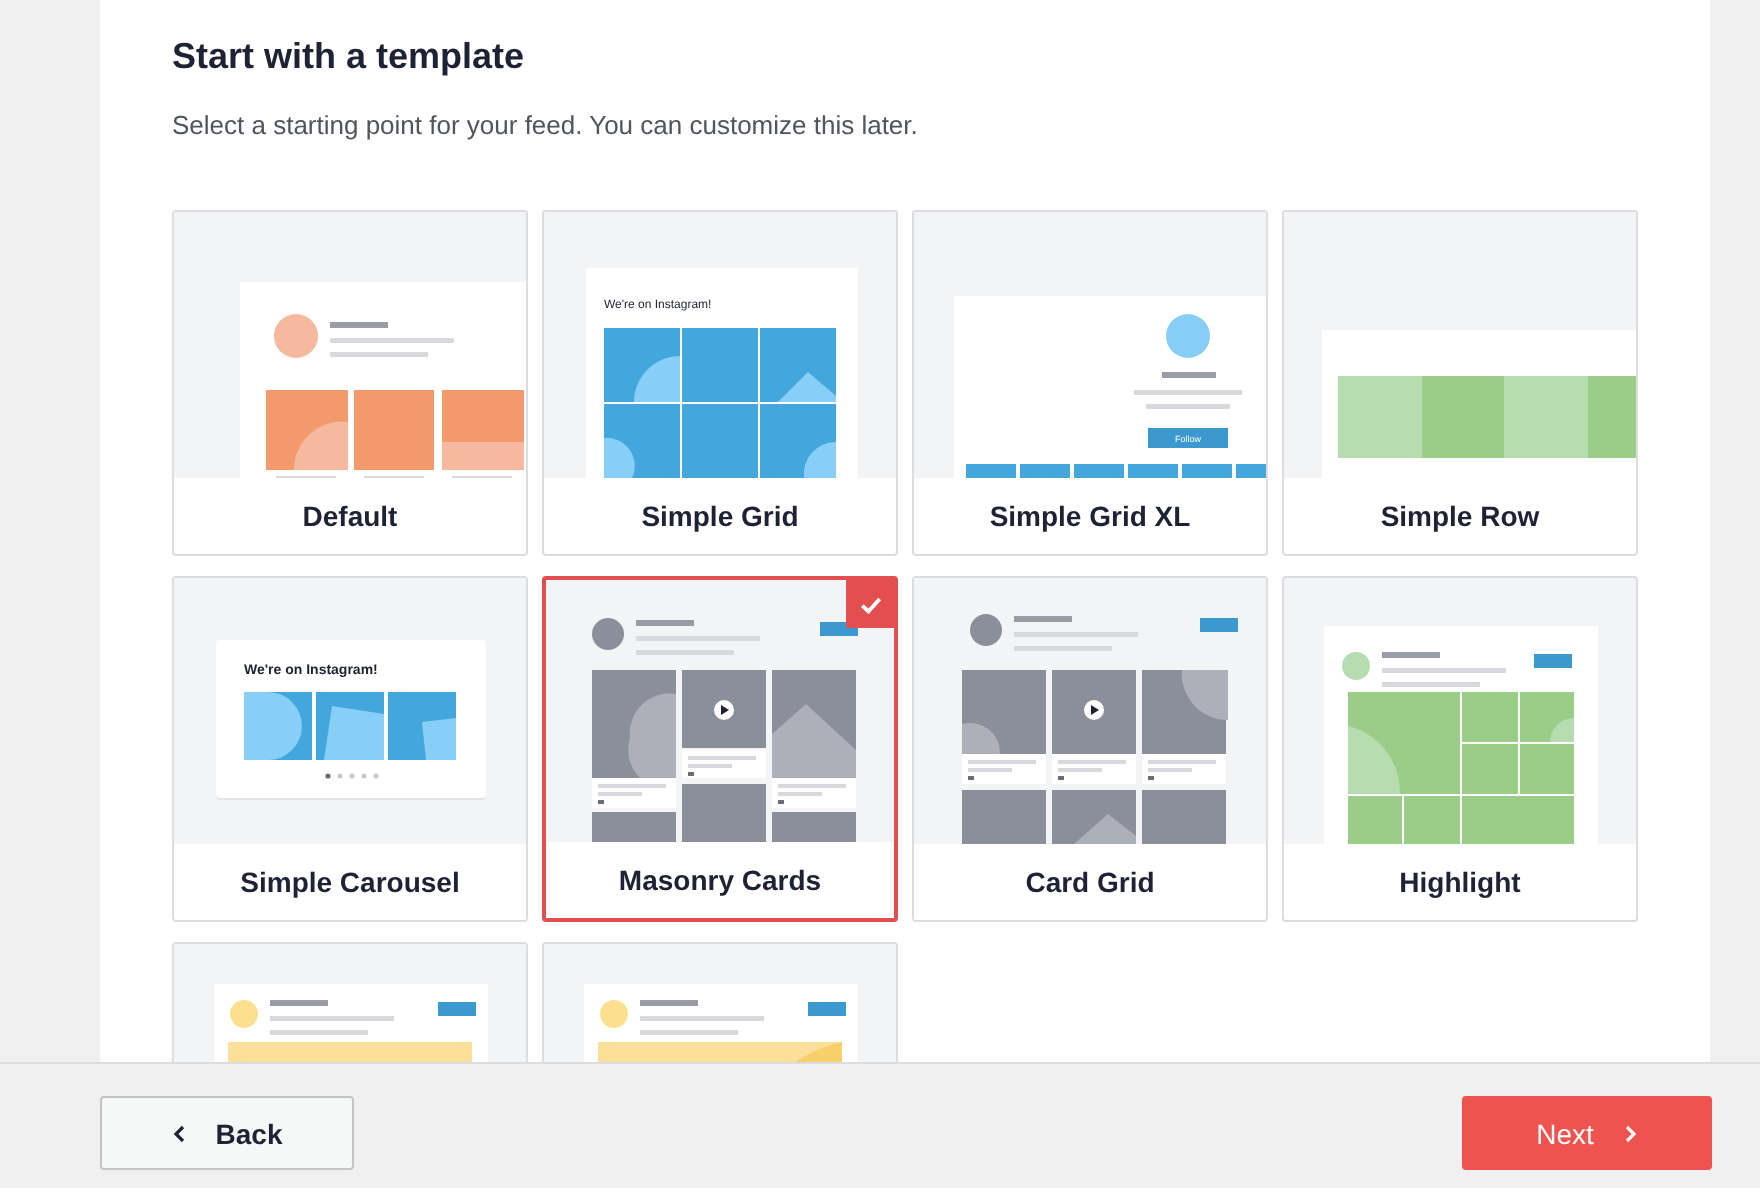  What do you see at coordinates (227, 1133) in the screenshot?
I see `back-button: Back` at bounding box center [227, 1133].